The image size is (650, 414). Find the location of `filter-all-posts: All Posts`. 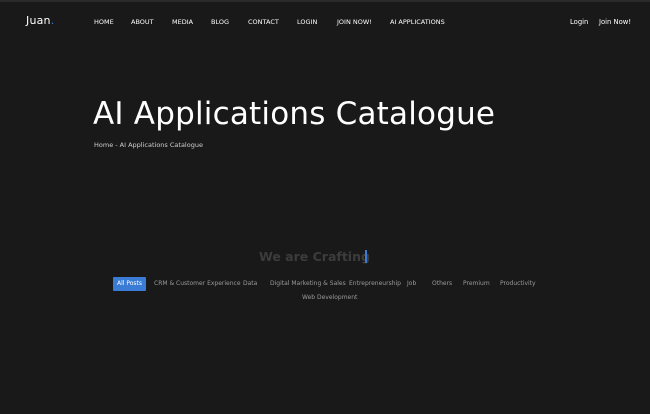

filter-all-posts: All Posts is located at coordinates (129, 284).